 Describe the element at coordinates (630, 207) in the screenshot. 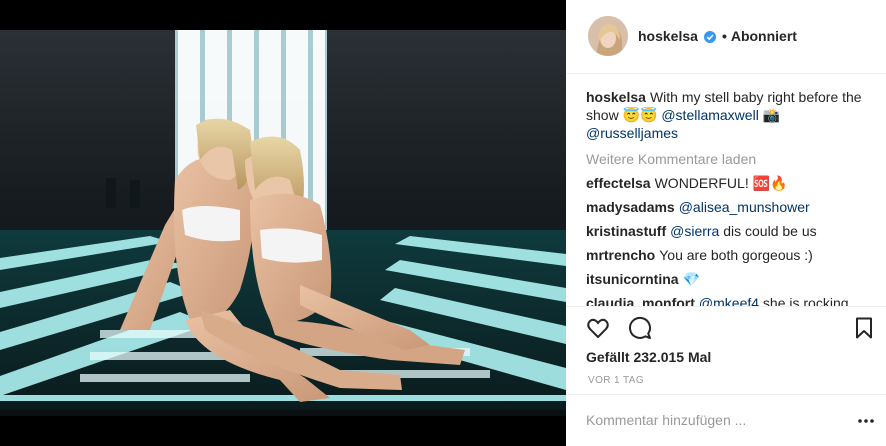

I see `comment-username: madysadams` at that location.